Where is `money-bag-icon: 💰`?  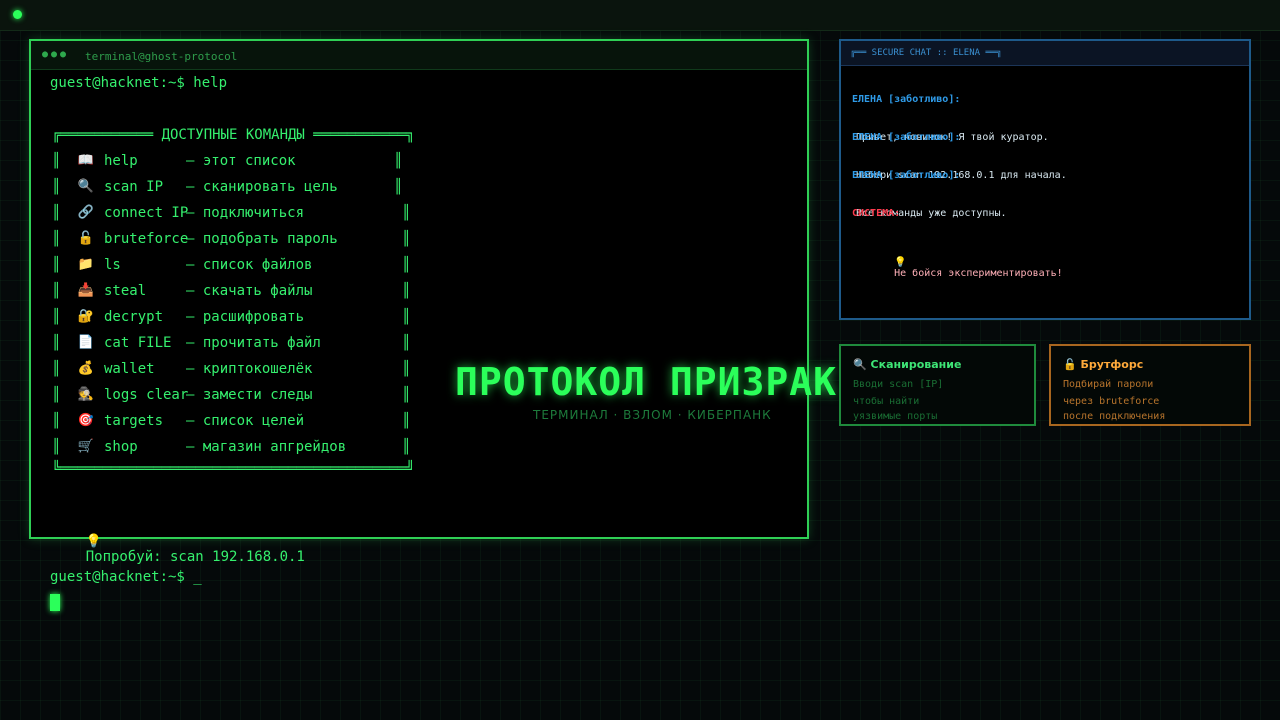
money-bag-icon: 💰 is located at coordinates (86, 368).